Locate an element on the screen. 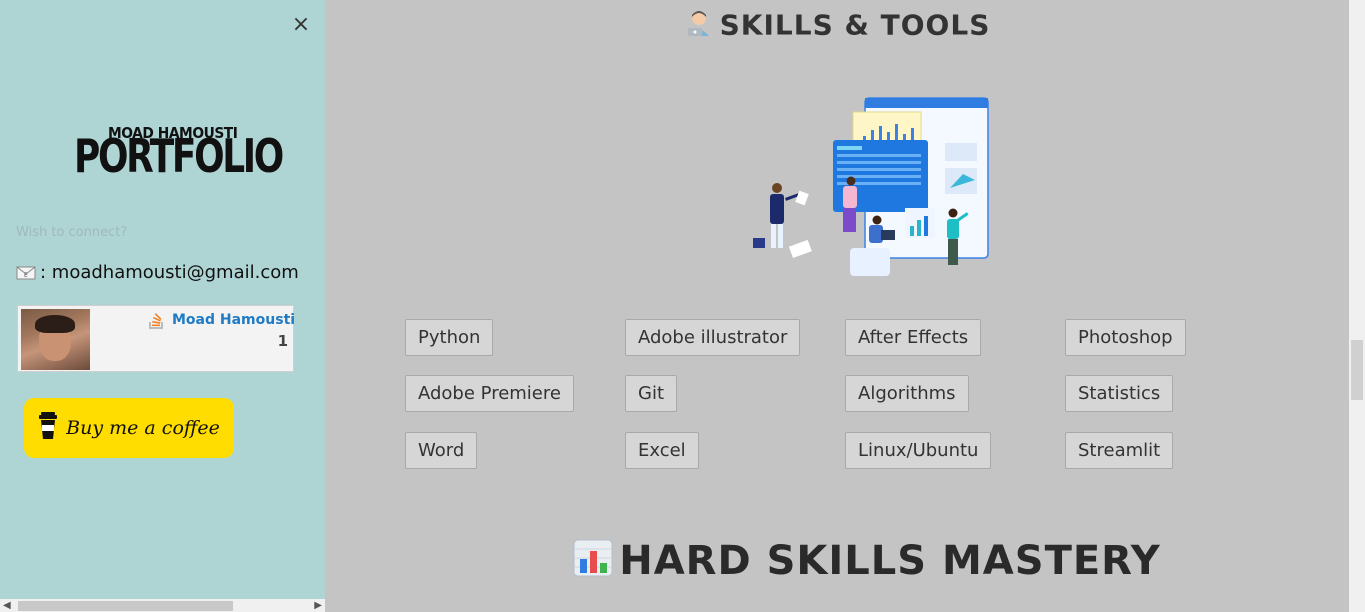 The image size is (1365, 612). skills-tools-heading: SKILLS & TOOLS is located at coordinates (837, 26).